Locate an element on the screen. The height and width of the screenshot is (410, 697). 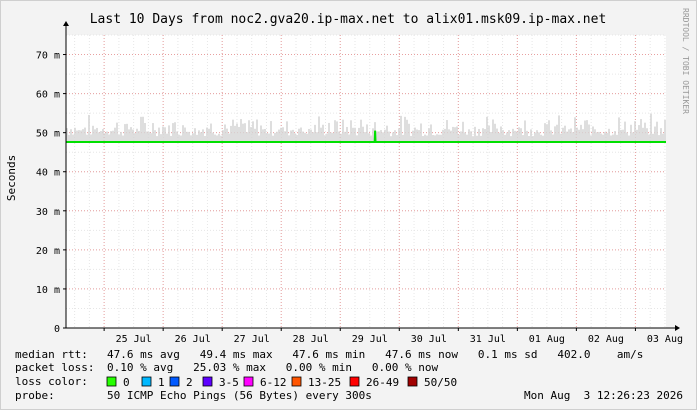
x-tick-label: 02 Aug is located at coordinates (606, 339).